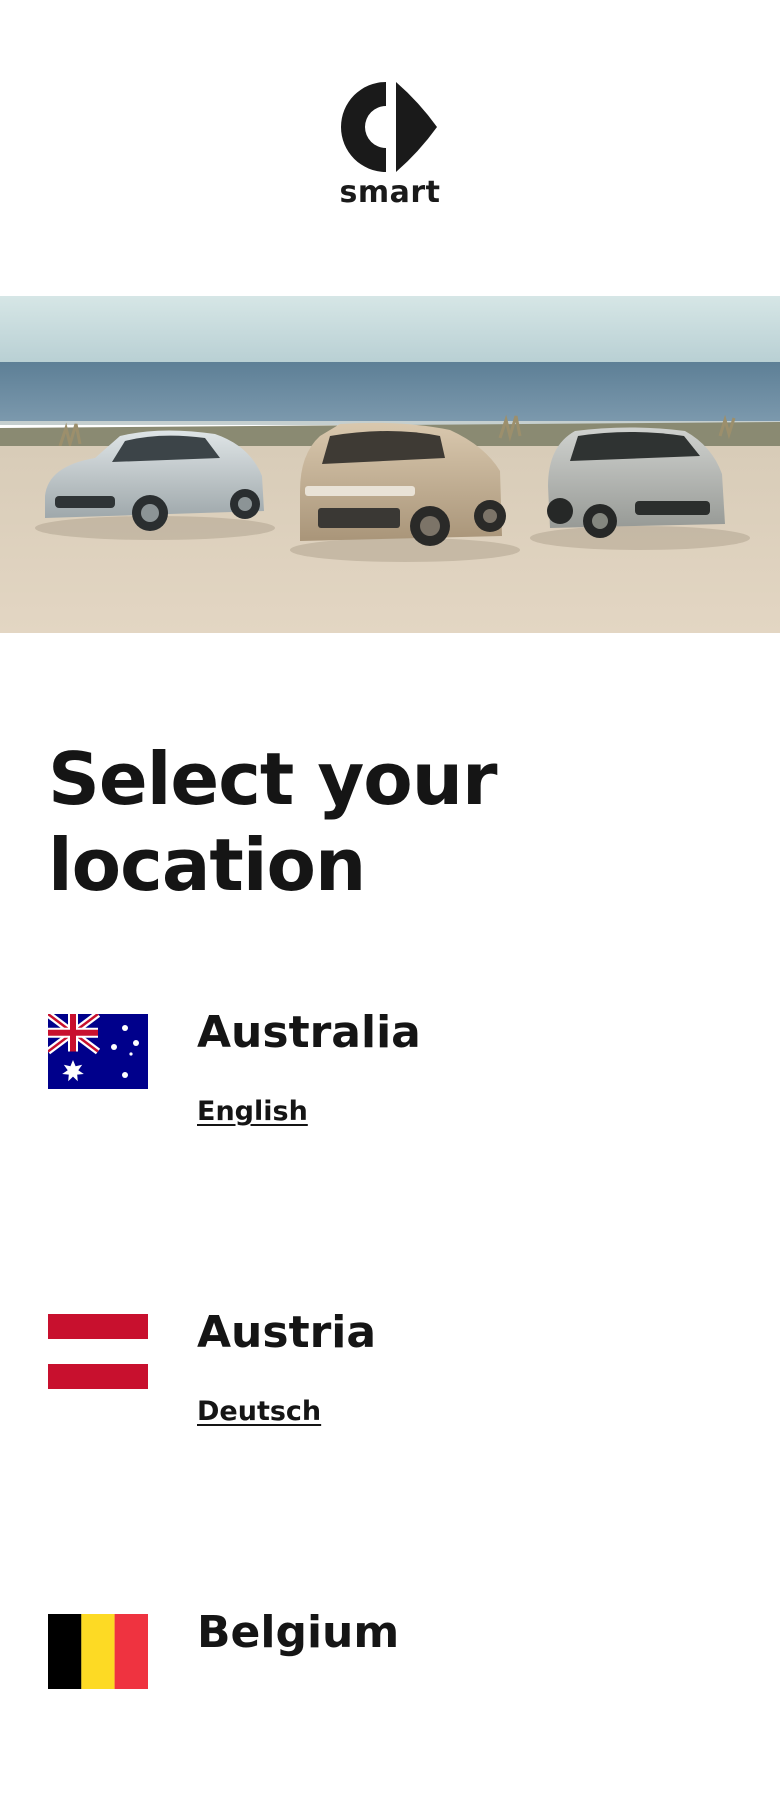  Describe the element at coordinates (287, 1332) in the screenshot. I see `country-name: Austria` at that location.